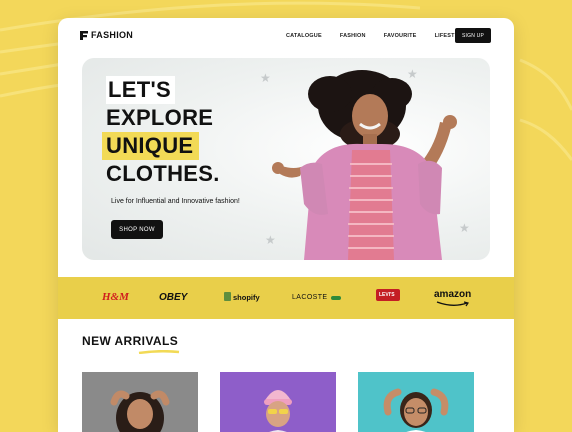 The height and width of the screenshot is (432, 572). Describe the element at coordinates (115, 297) in the screenshot. I see `brand-logo-hm: H&M` at that location.